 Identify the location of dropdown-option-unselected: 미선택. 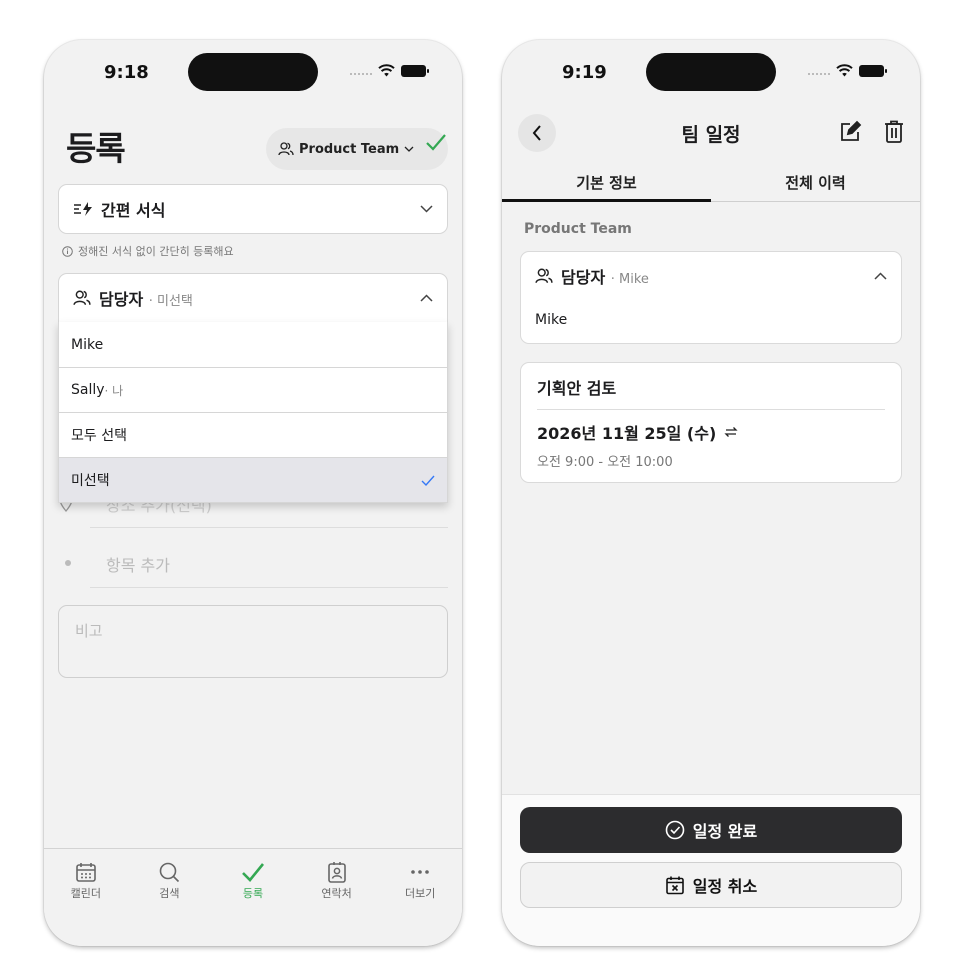
(253, 479).